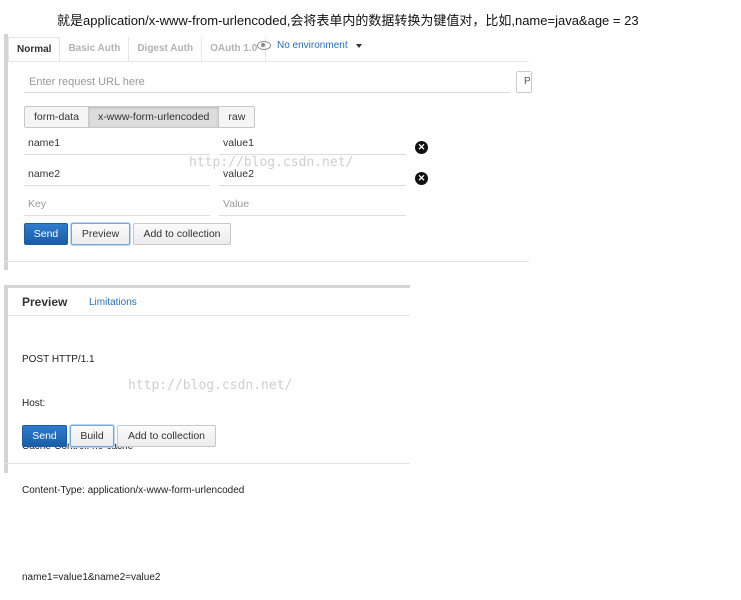 The height and width of the screenshot is (600, 741). Describe the element at coordinates (45, 302) in the screenshot. I see `preview-title: Preview` at that location.